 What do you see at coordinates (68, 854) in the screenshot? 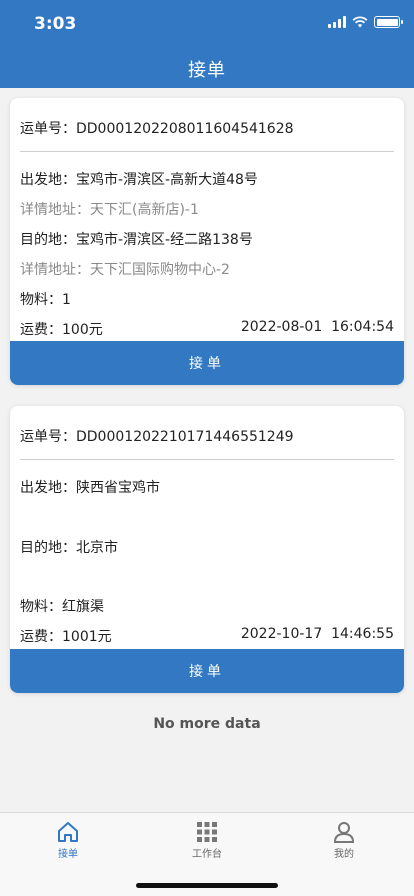
I see `tab-label: 接单` at bounding box center [68, 854].